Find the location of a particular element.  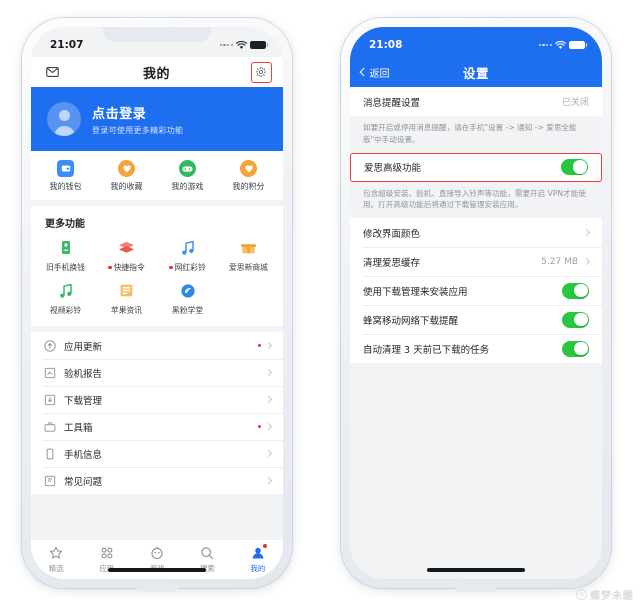

grid-item-apple-news: 苹果资讯 is located at coordinates (126, 298).